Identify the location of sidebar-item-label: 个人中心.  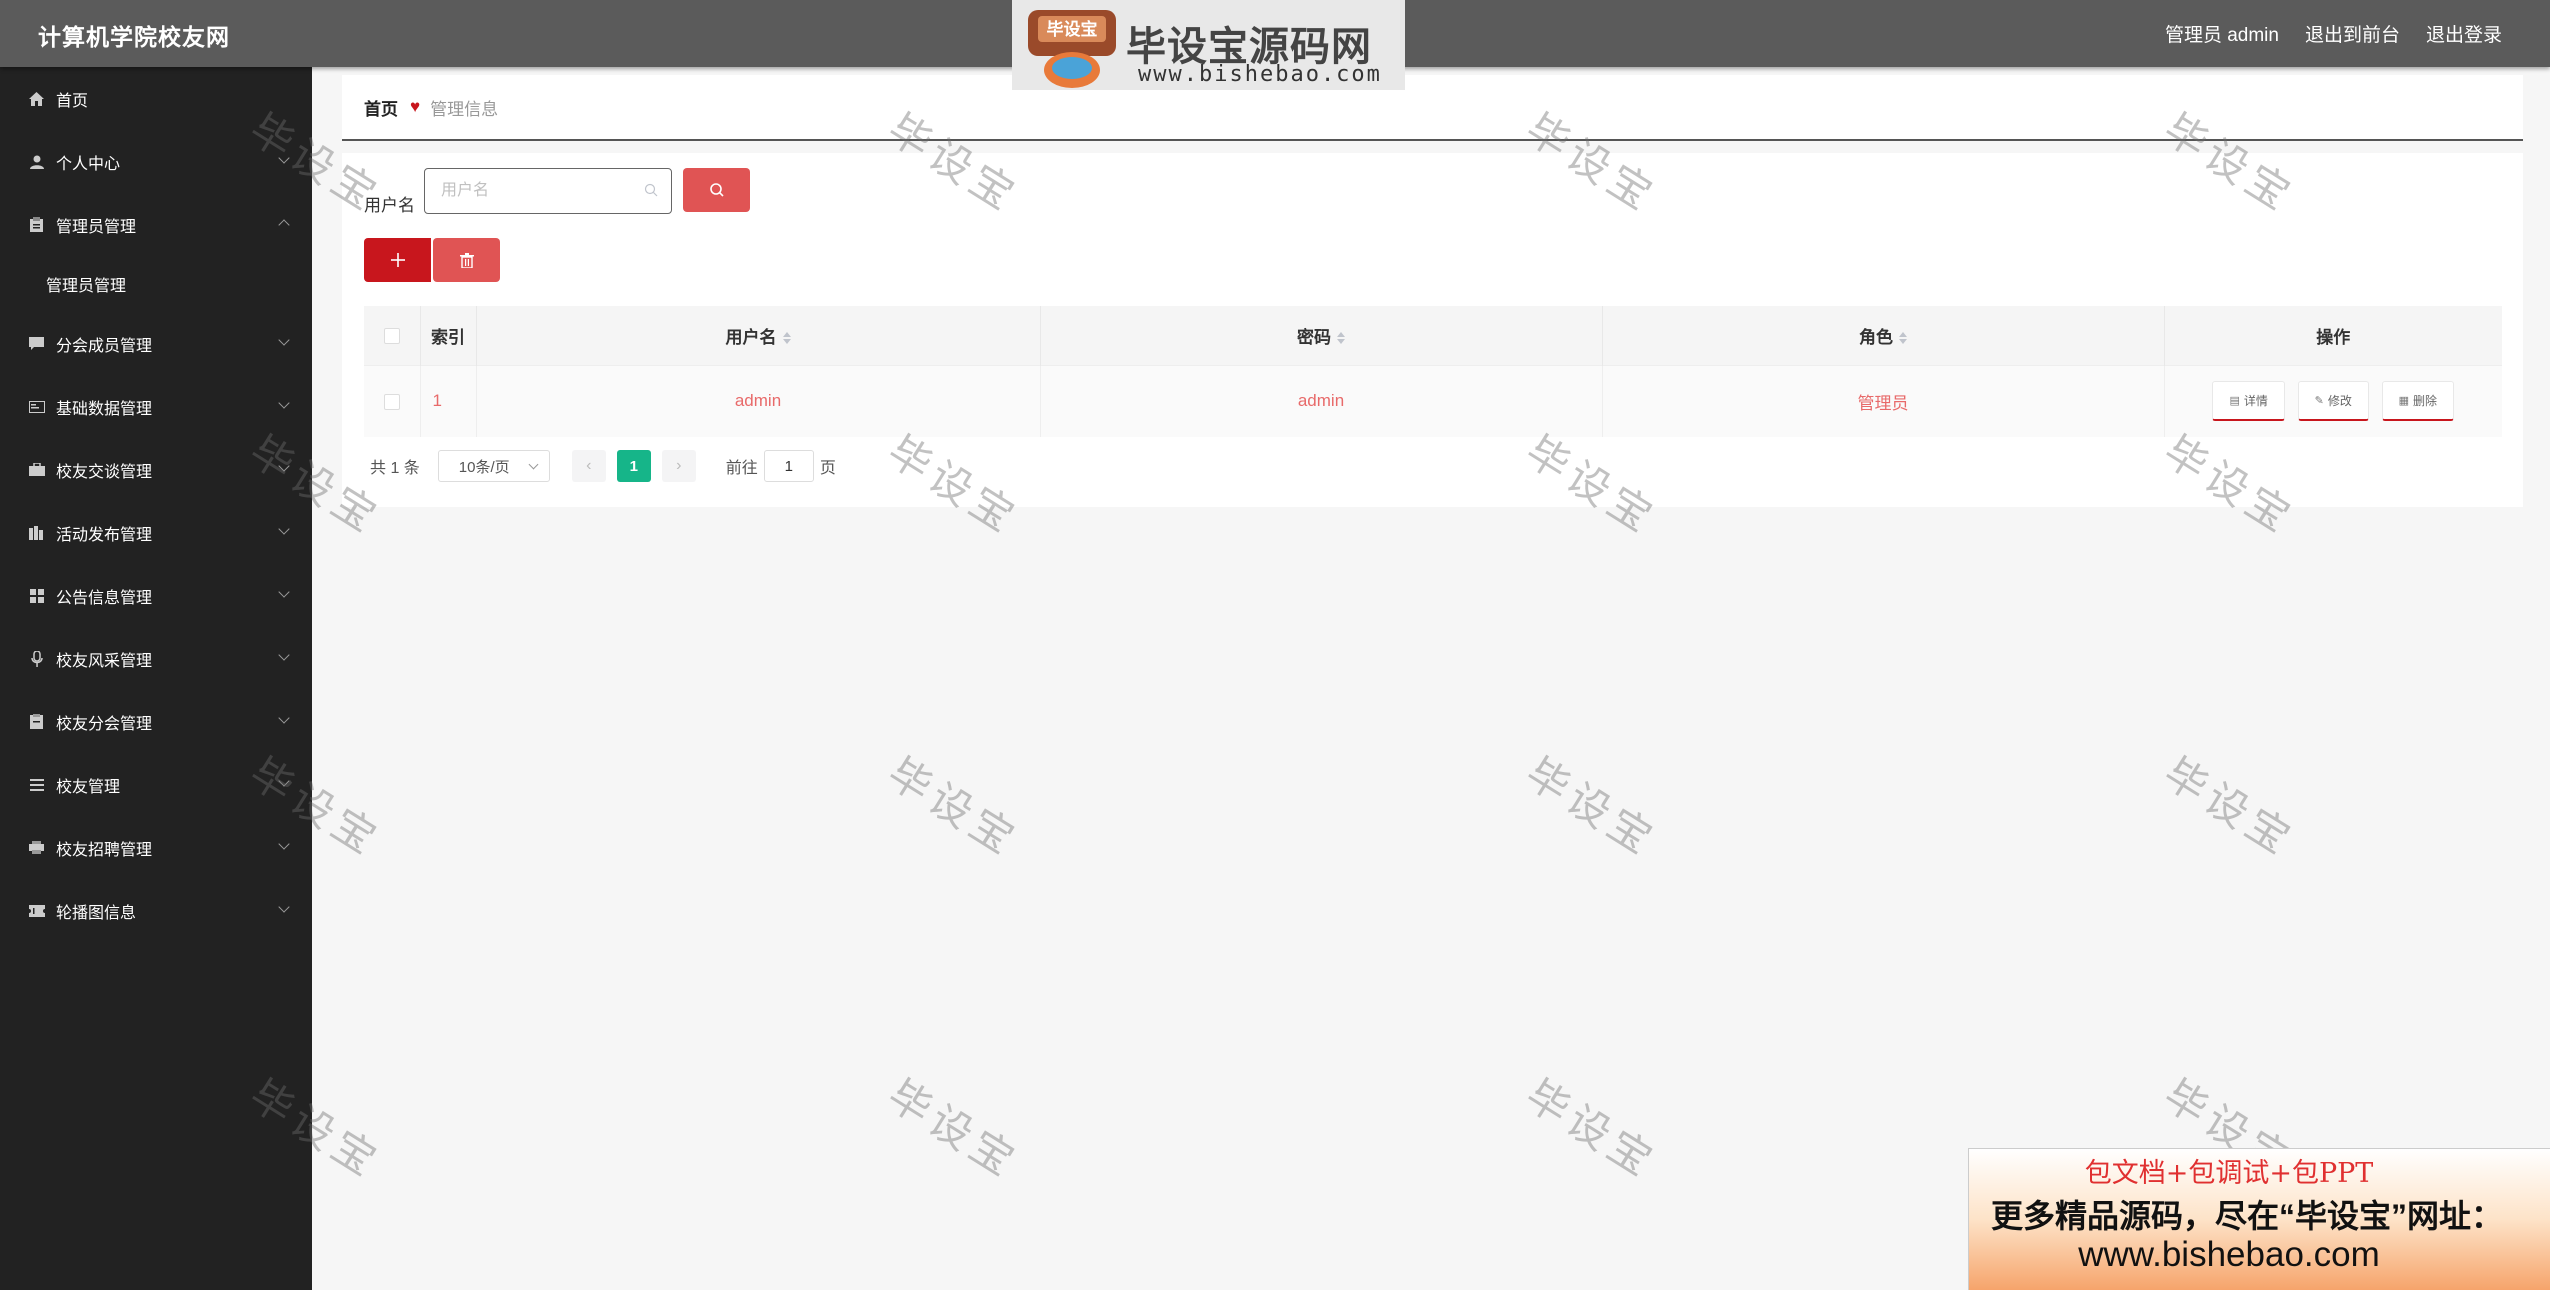
(88, 164).